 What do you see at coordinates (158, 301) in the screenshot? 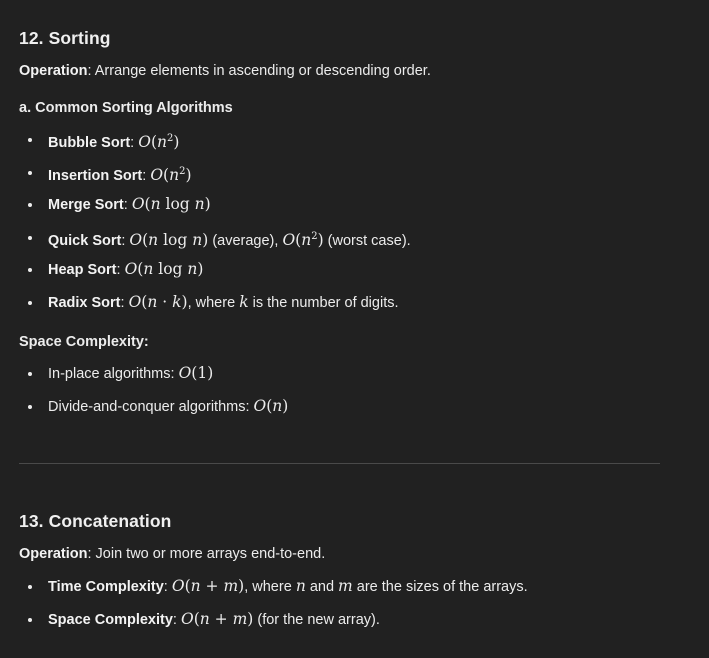
I see `complexity-formula: O(n · k)` at bounding box center [158, 301].